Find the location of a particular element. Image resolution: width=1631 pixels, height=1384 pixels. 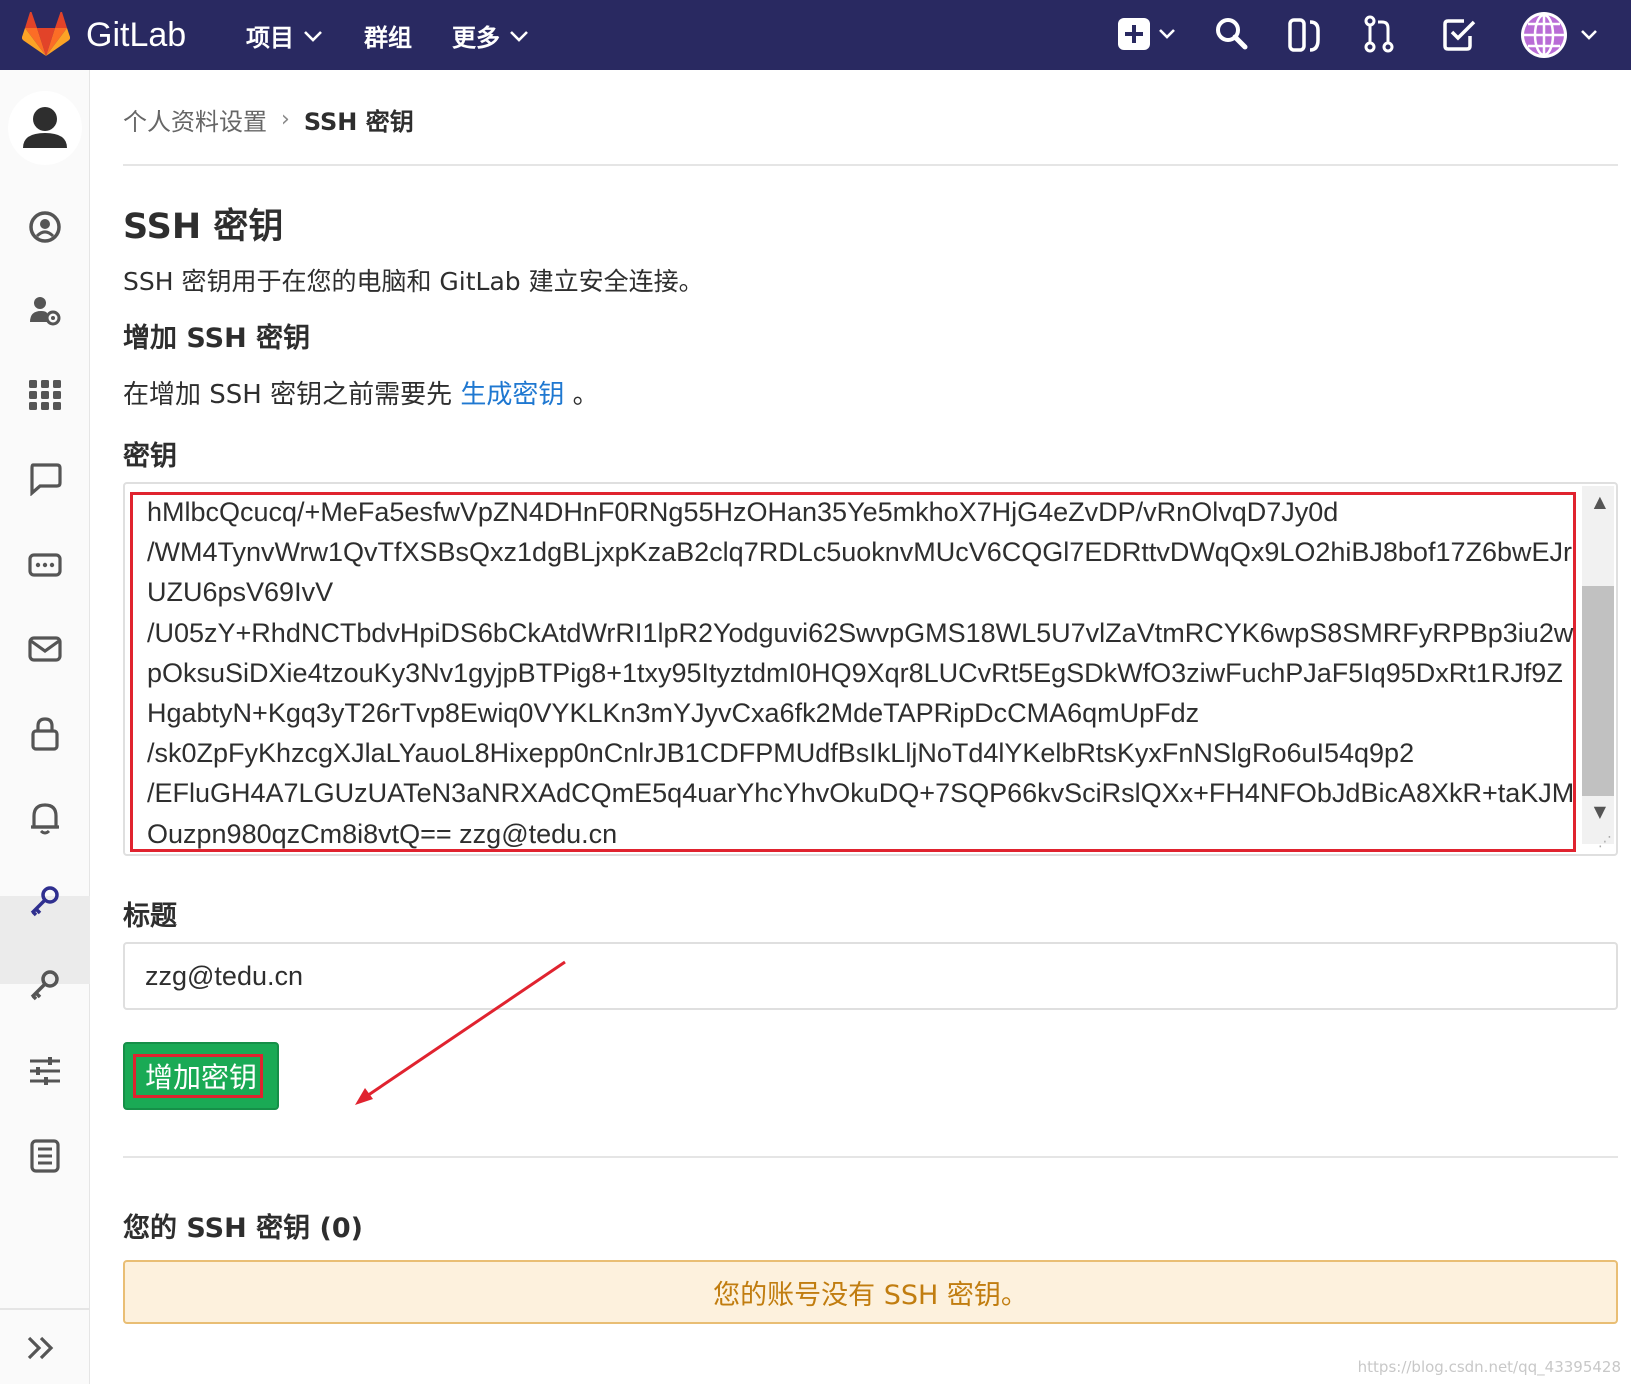

brand: GitLab is located at coordinates (104, 35).